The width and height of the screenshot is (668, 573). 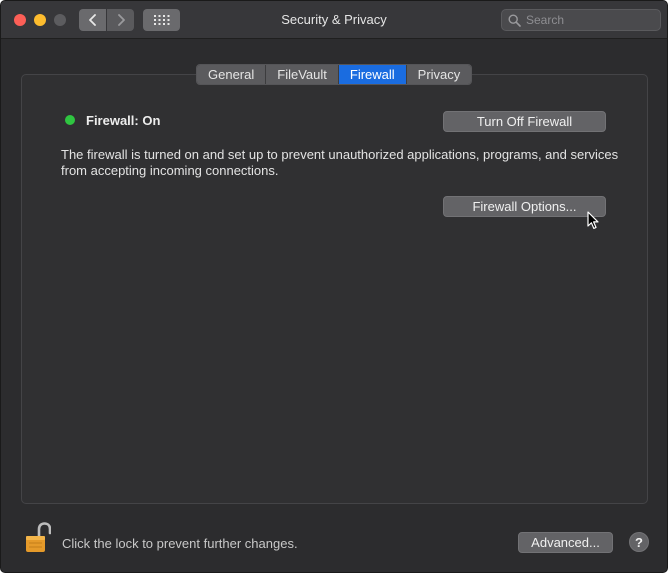 I want to click on title-bar: Security & Privacy, so click(x=334, y=20).